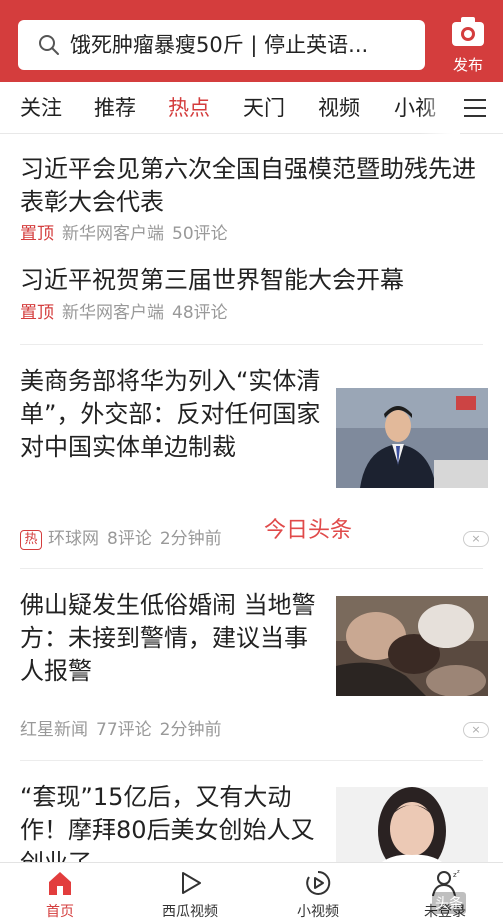  I want to click on channel-menu-icon, so click(476, 108).